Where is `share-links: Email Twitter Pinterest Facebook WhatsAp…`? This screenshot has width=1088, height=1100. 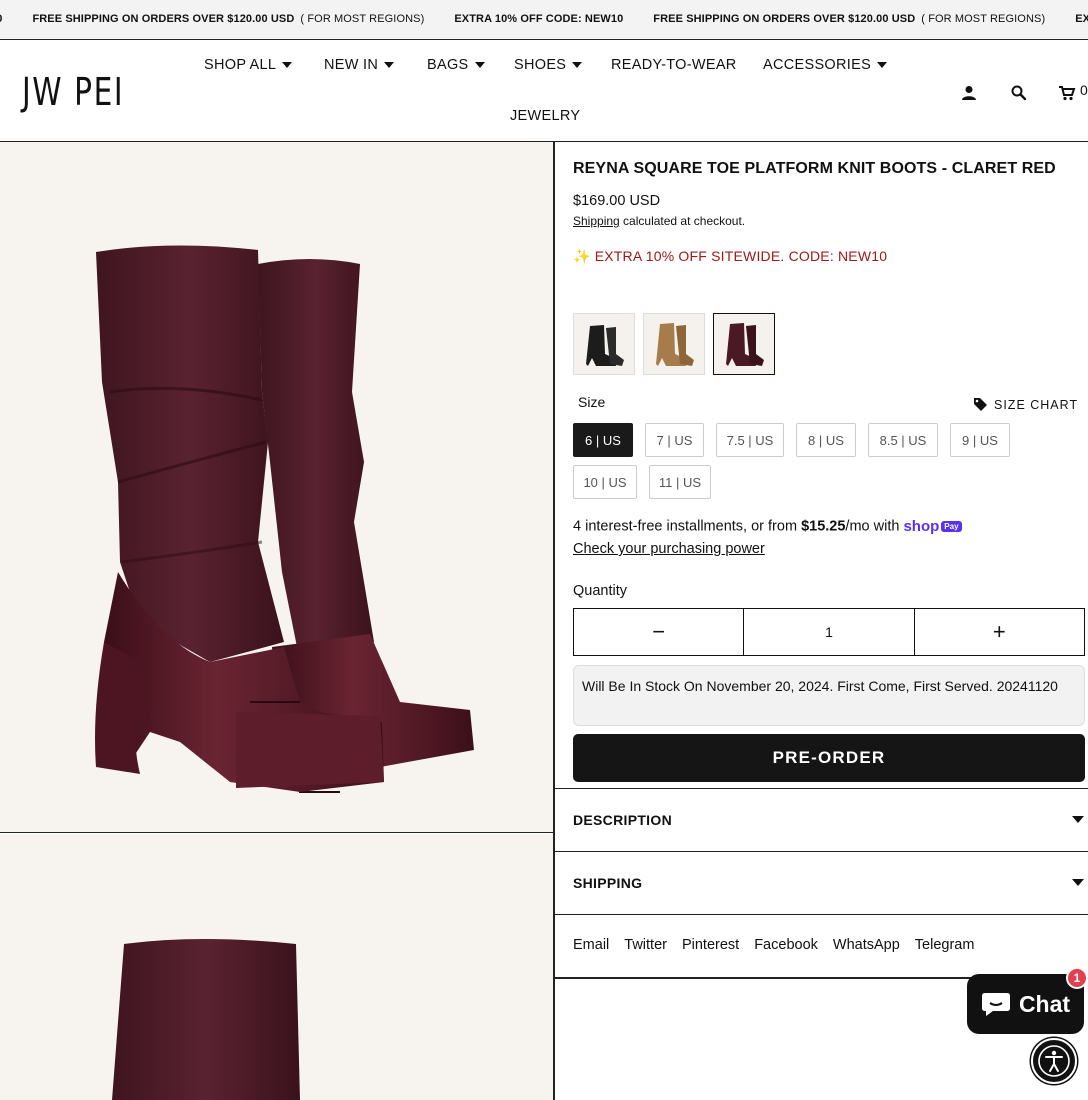
share-links: Email Twitter Pinterest Facebook WhatsAp… is located at coordinates (773, 945).